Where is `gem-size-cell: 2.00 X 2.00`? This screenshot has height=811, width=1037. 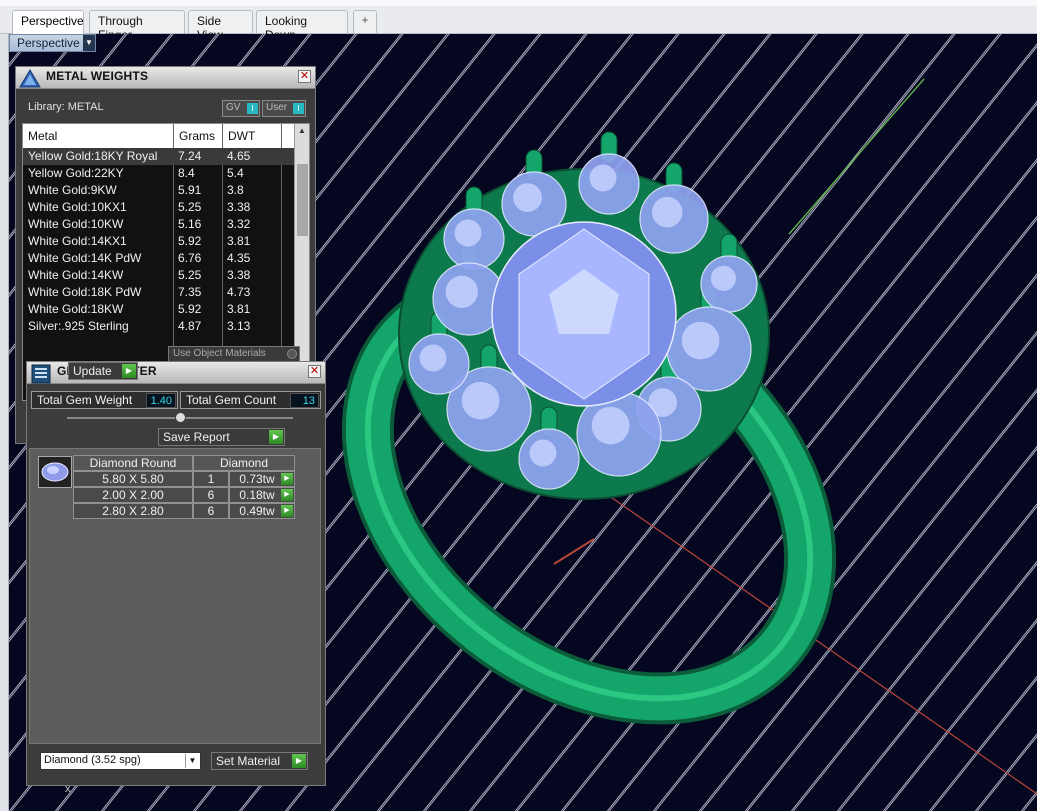
gem-size-cell: 2.00 X 2.00 is located at coordinates (133, 495).